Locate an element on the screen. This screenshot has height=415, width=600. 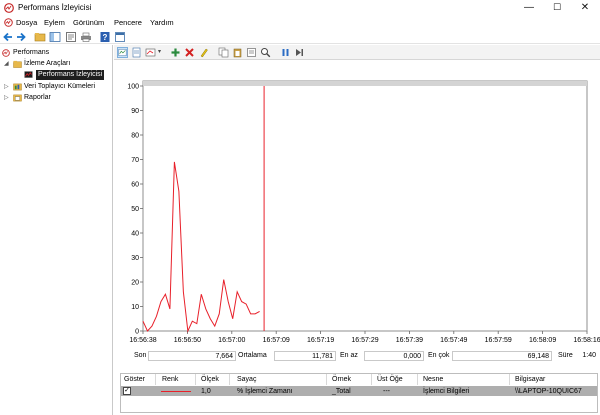
counter-parent: --- is located at coordinates (386, 391).